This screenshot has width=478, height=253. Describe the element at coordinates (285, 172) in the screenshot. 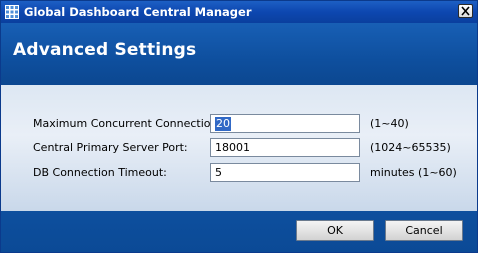

I see `db-timeout-input` at that location.